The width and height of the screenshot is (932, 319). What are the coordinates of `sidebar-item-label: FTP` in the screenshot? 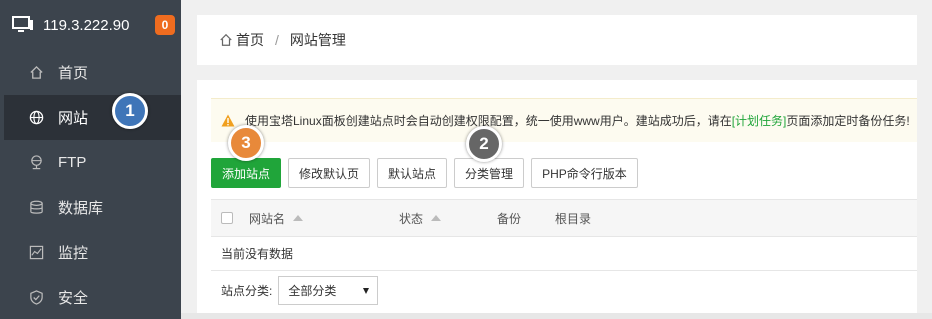 It's located at (72, 162).